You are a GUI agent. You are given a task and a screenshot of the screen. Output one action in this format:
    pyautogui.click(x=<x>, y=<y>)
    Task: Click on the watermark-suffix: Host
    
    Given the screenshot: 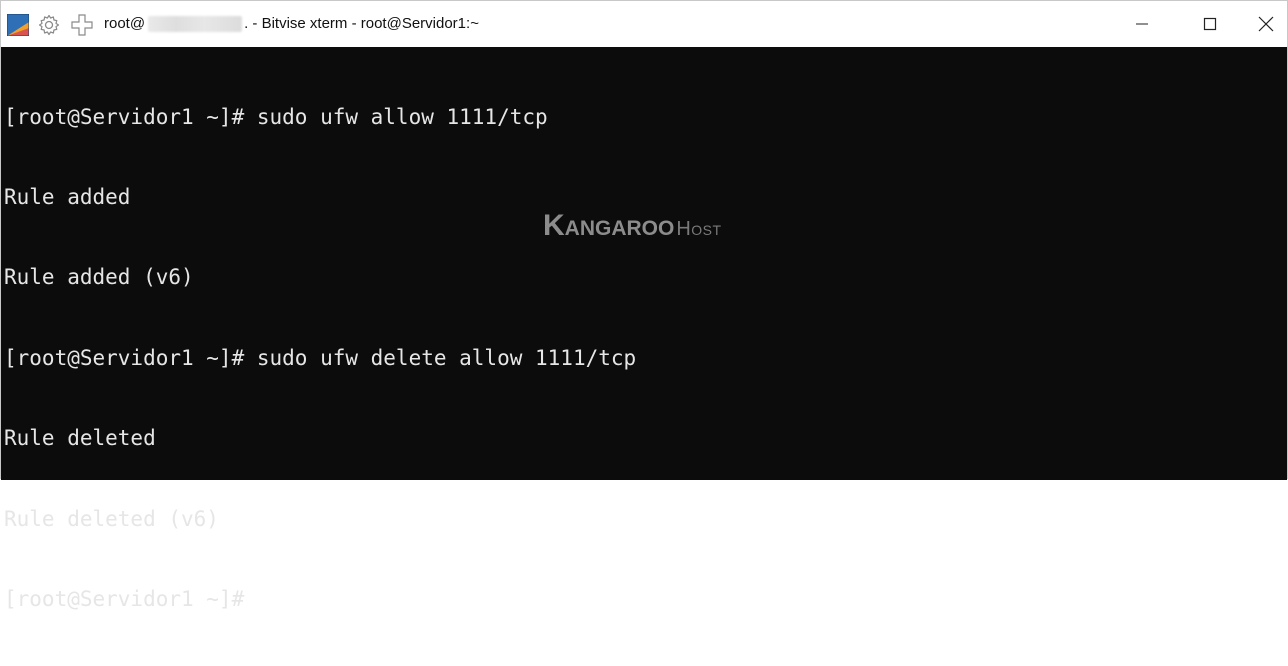 What is the action you would take?
    pyautogui.click(x=699, y=229)
    